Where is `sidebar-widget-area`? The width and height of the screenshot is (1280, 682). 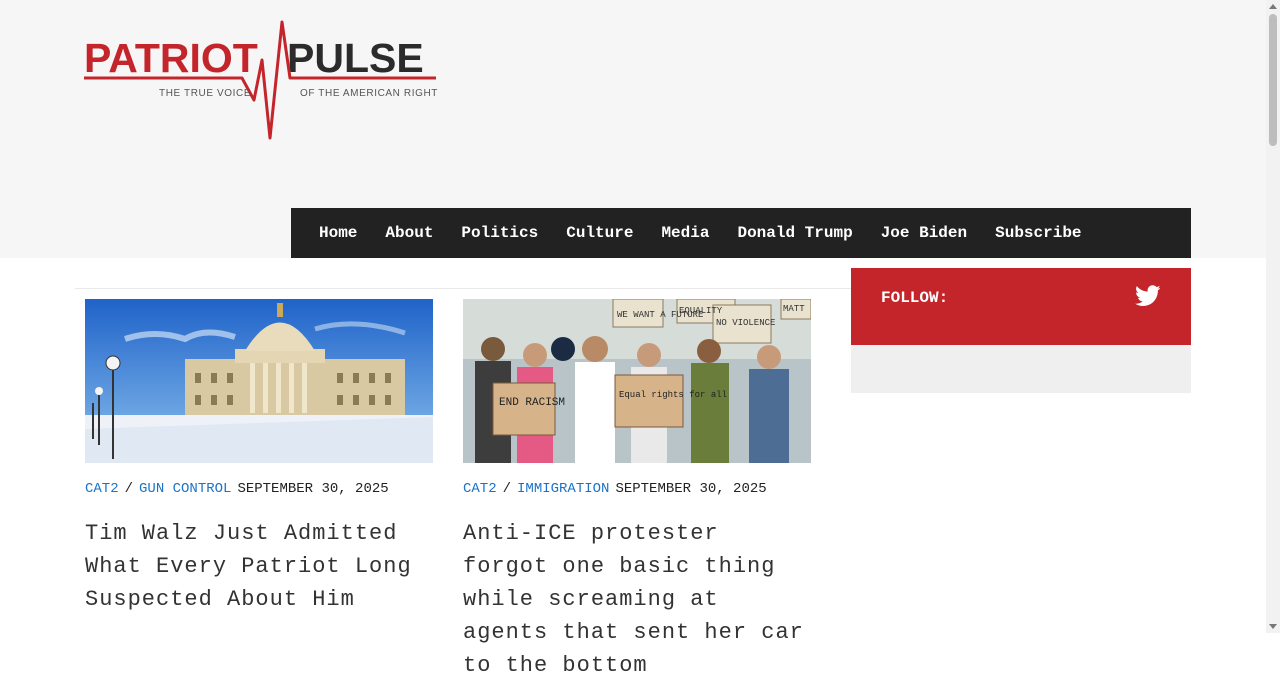
sidebar-widget-area is located at coordinates (1021, 369).